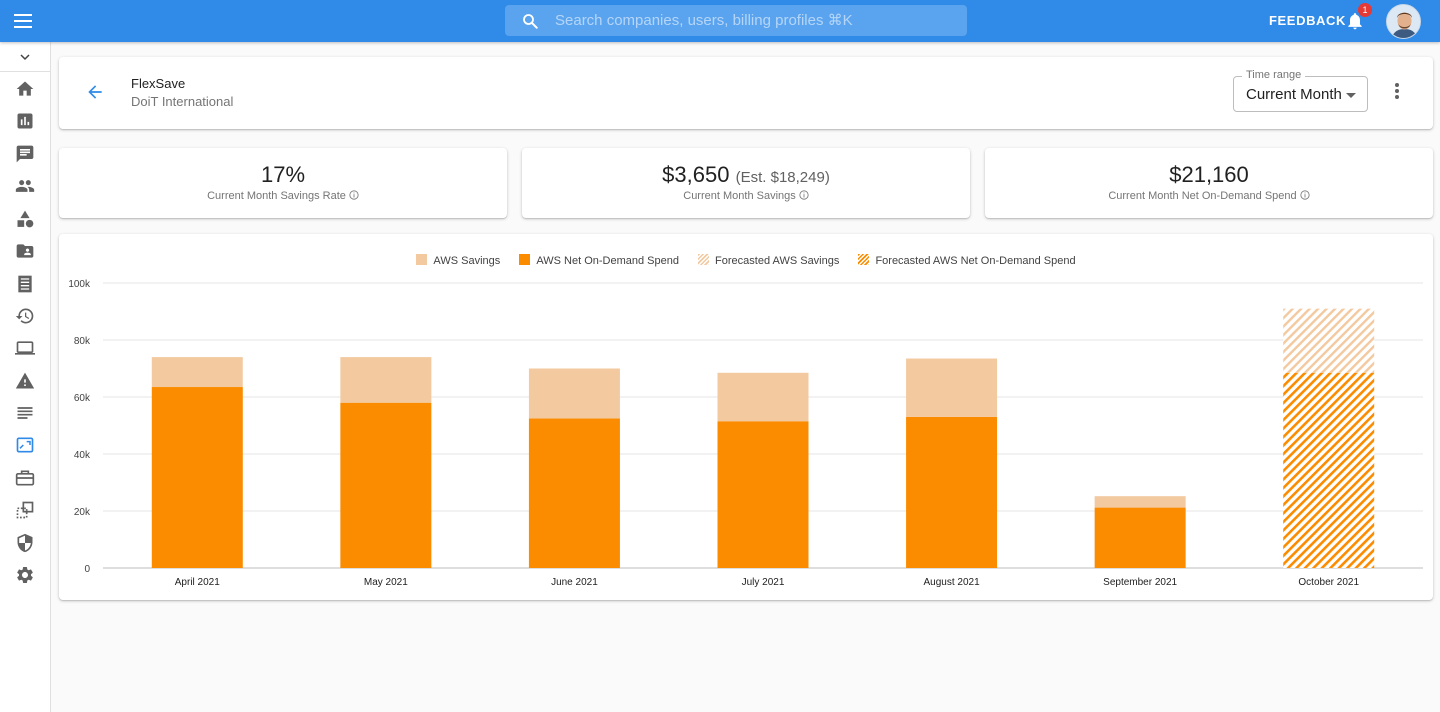 The width and height of the screenshot is (1440, 712). Describe the element at coordinates (386, 582) in the screenshot. I see `x-tick-label: May 2021` at that location.